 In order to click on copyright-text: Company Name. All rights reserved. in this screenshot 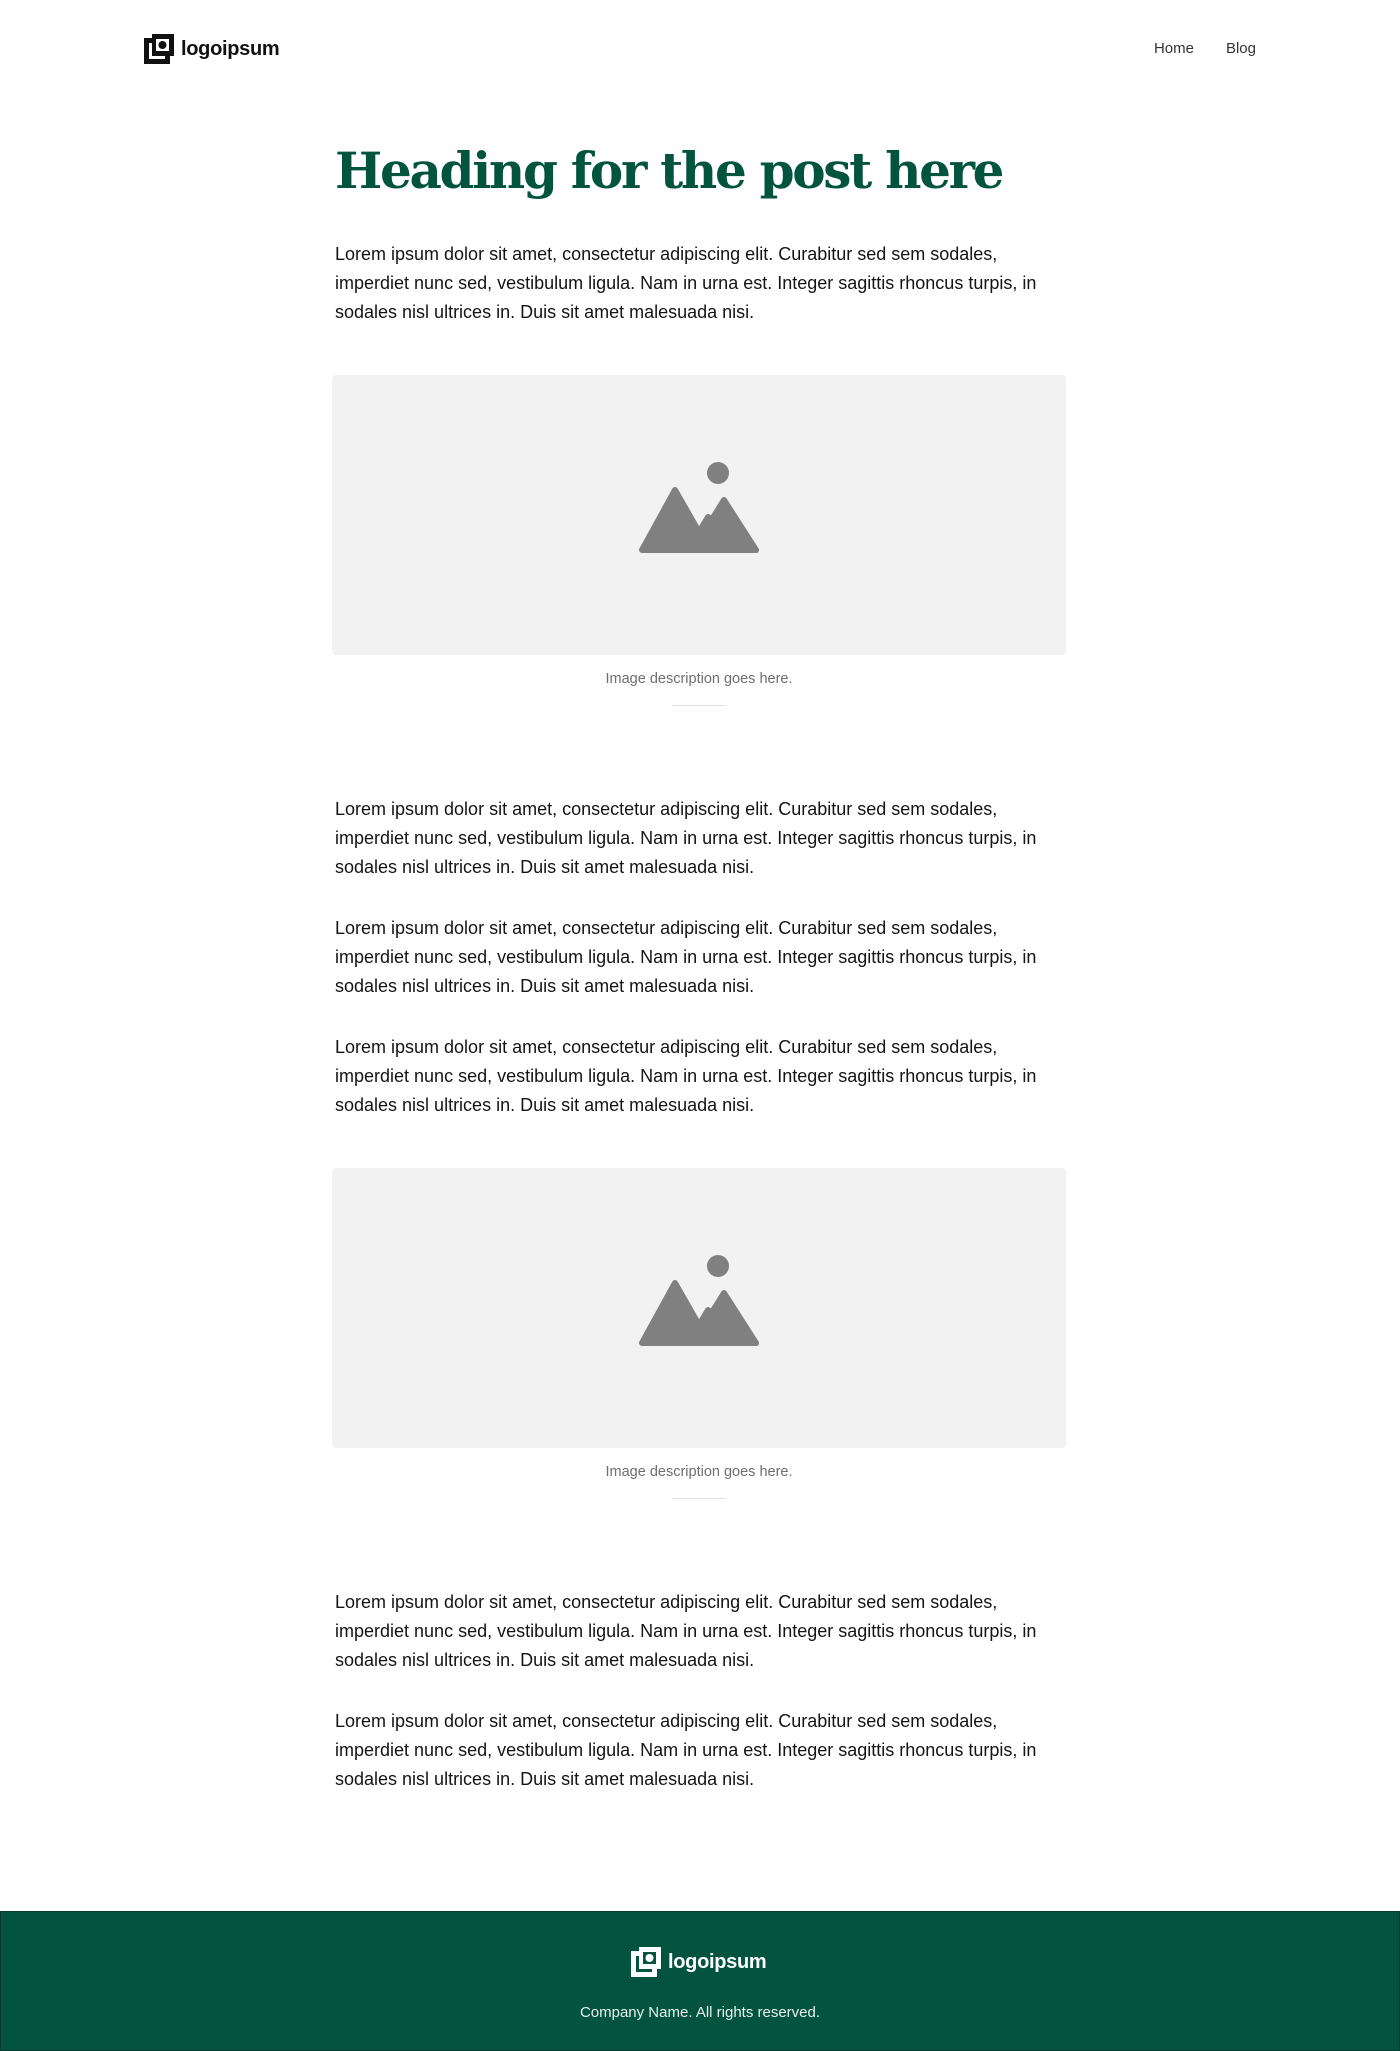, I will do `click(700, 2012)`.